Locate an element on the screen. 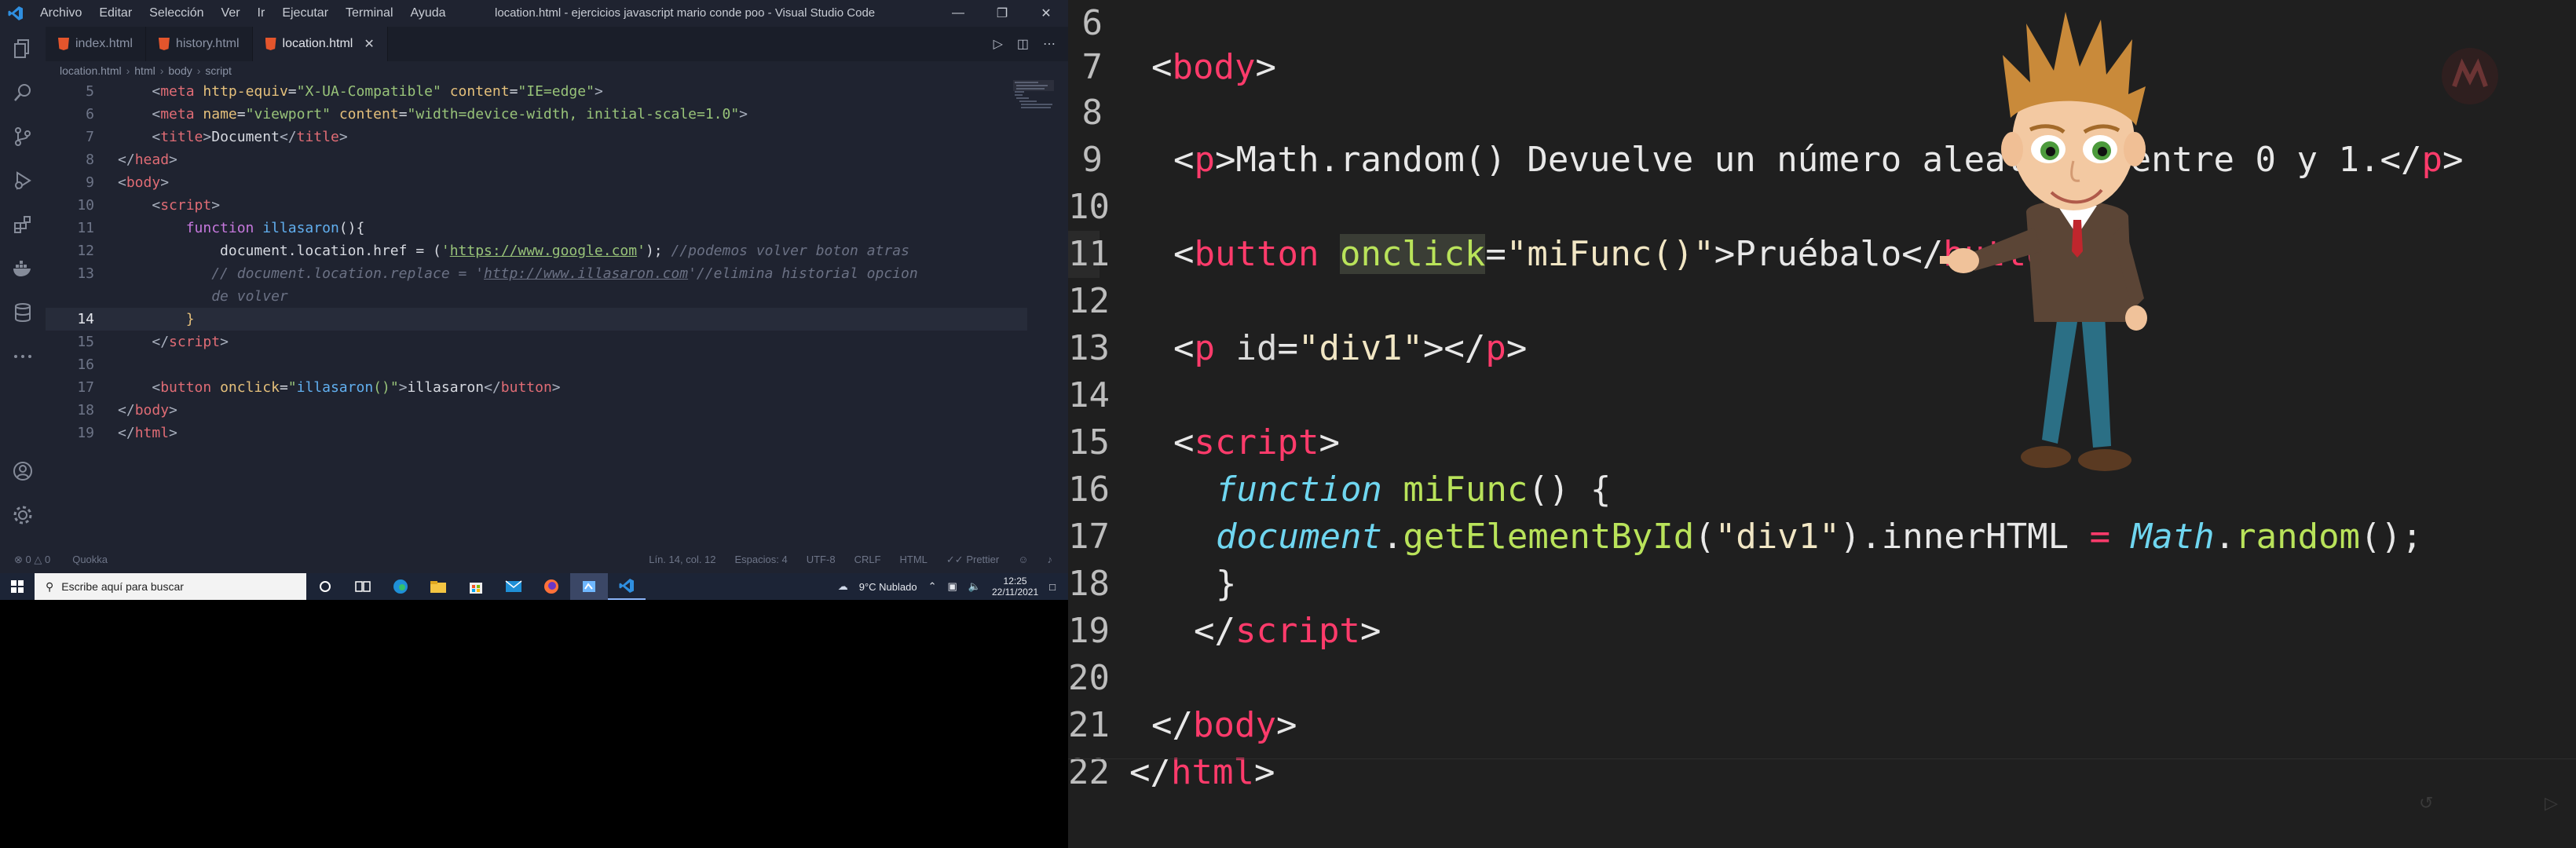 This screenshot has width=2576, height=848. code-line: 10 <script> is located at coordinates (149, 205).